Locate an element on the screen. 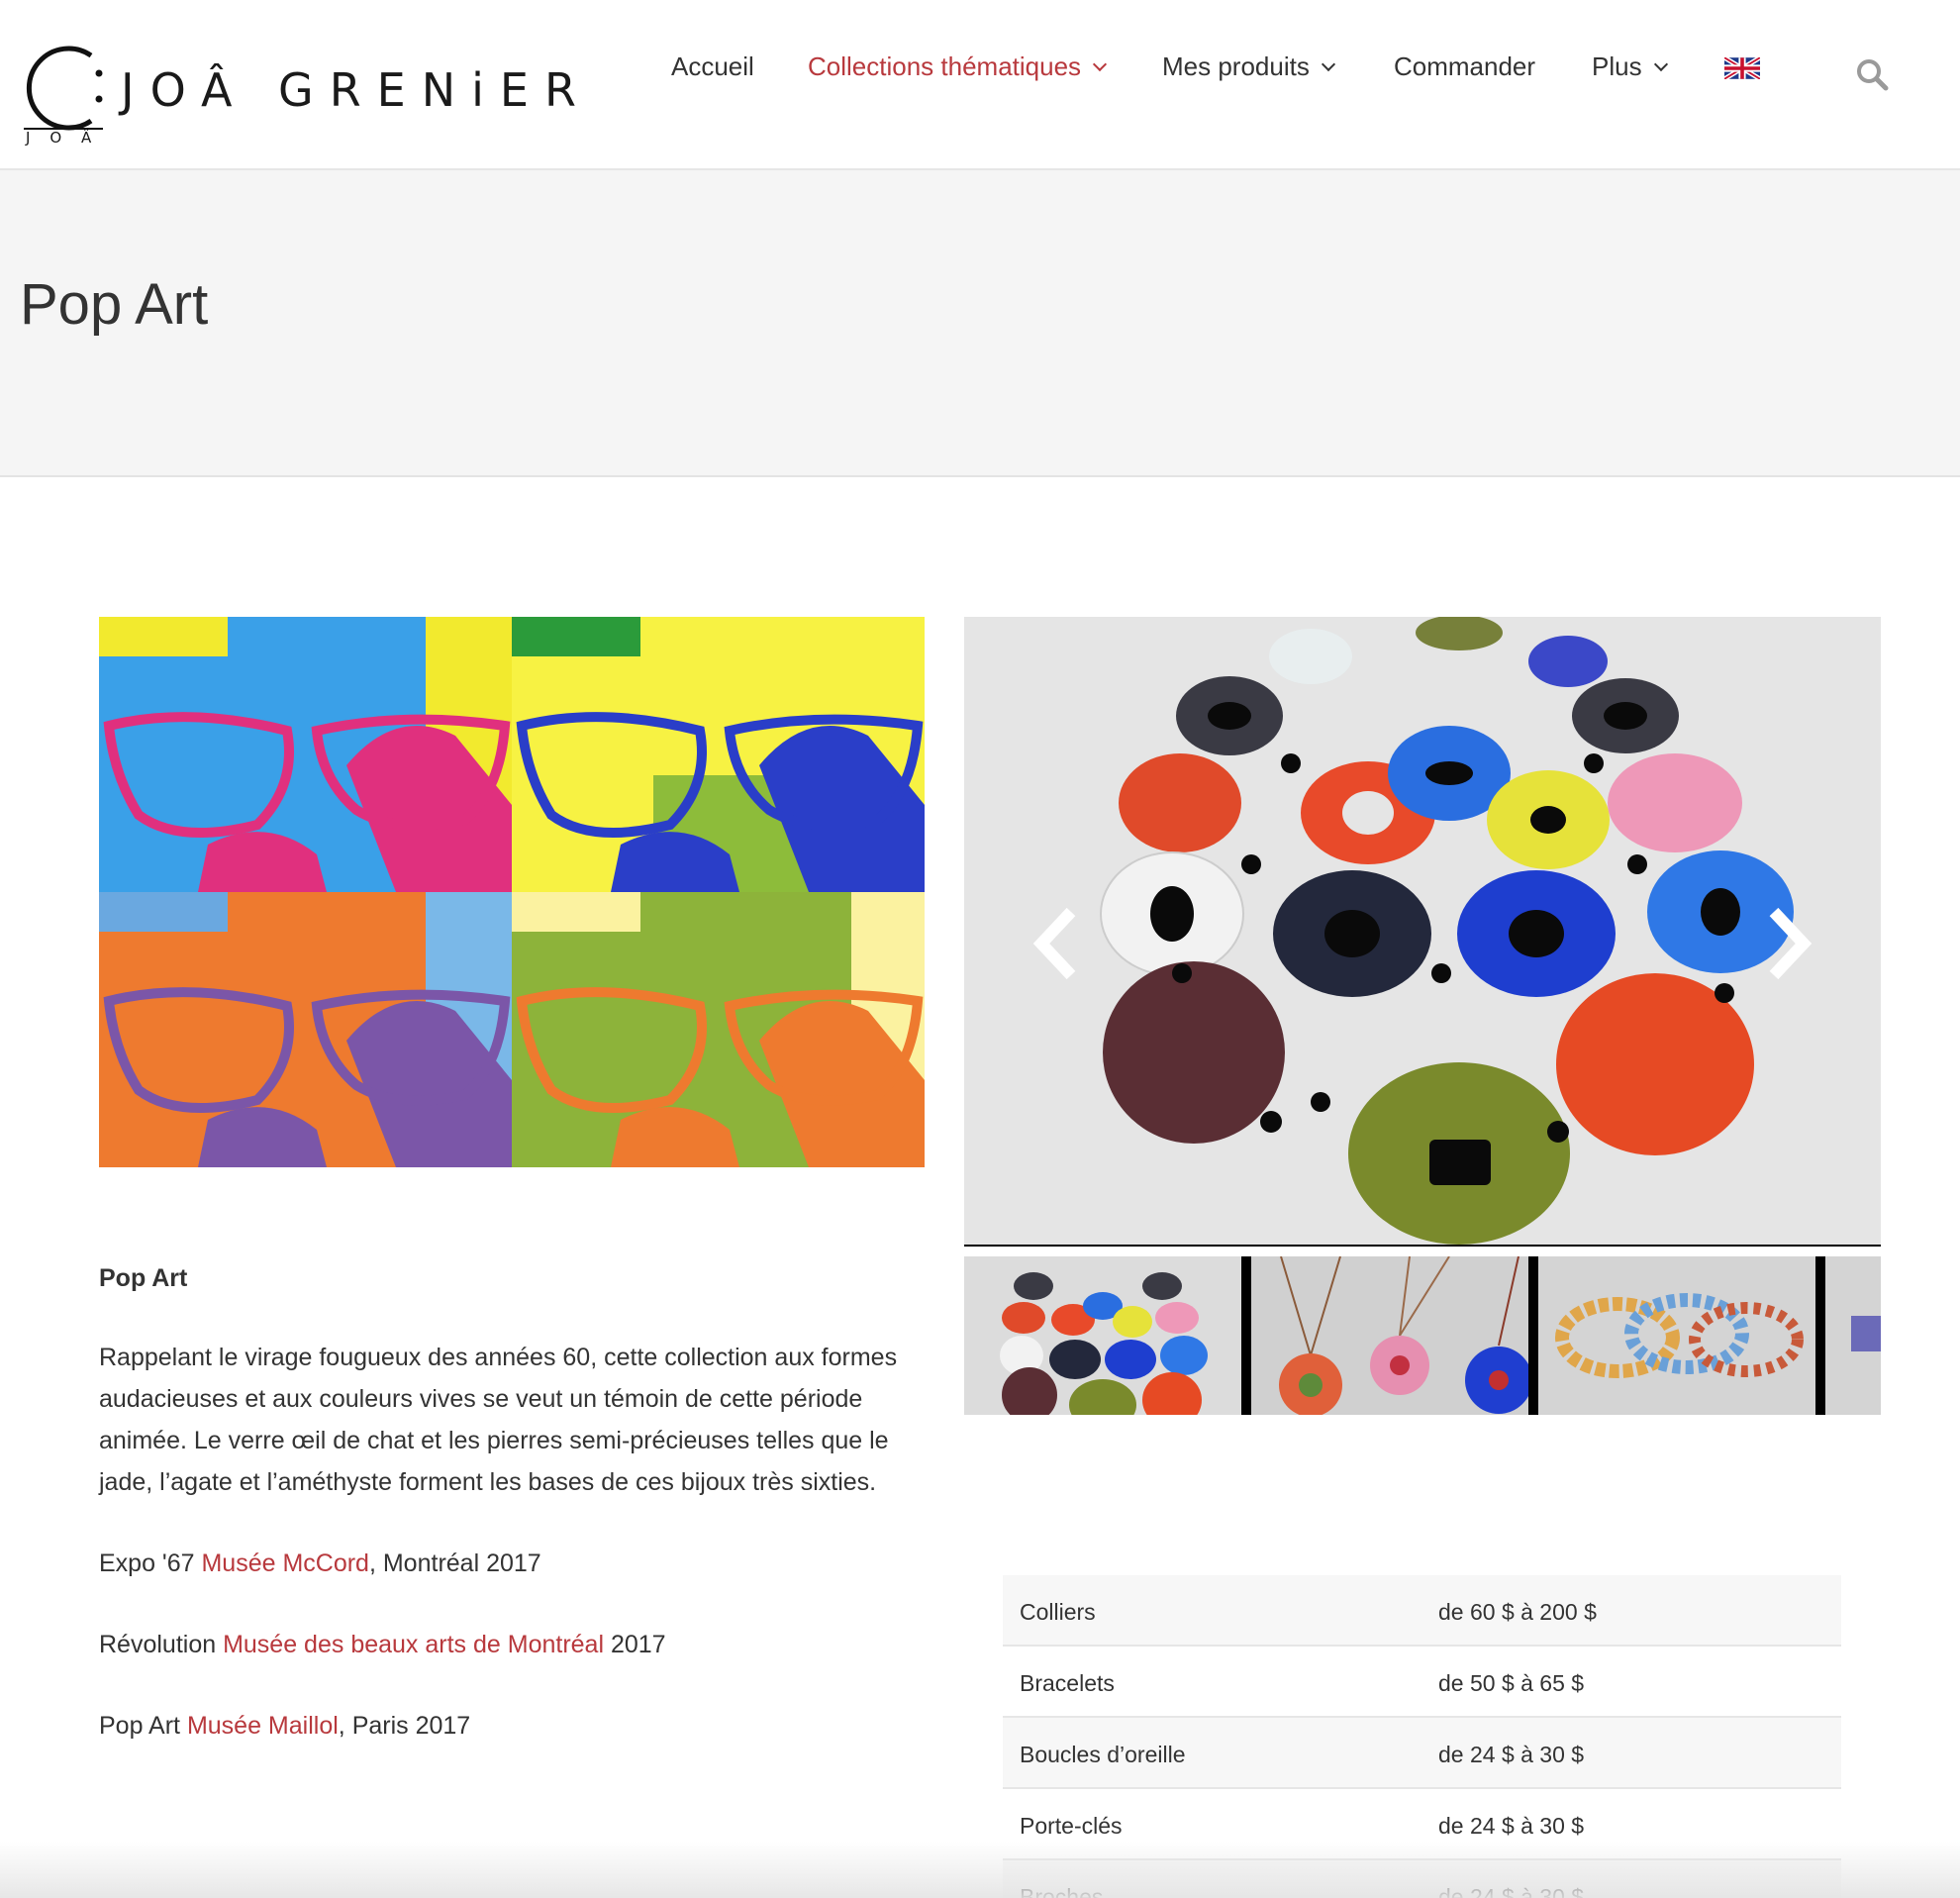 This screenshot has width=1960, height=1898. product-name: Colliers is located at coordinates (1058, 1612).